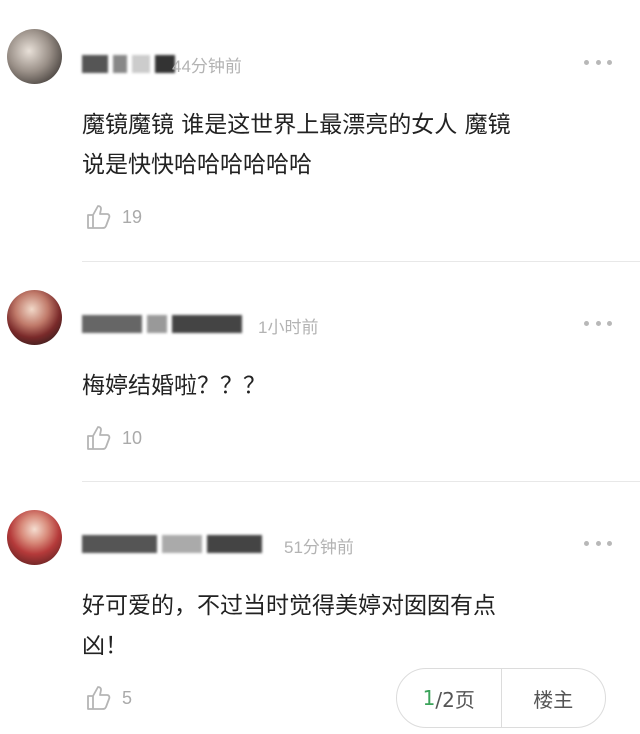 This screenshot has width=640, height=734. Describe the element at coordinates (455, 699) in the screenshot. I see `total-pages: /2页` at that location.